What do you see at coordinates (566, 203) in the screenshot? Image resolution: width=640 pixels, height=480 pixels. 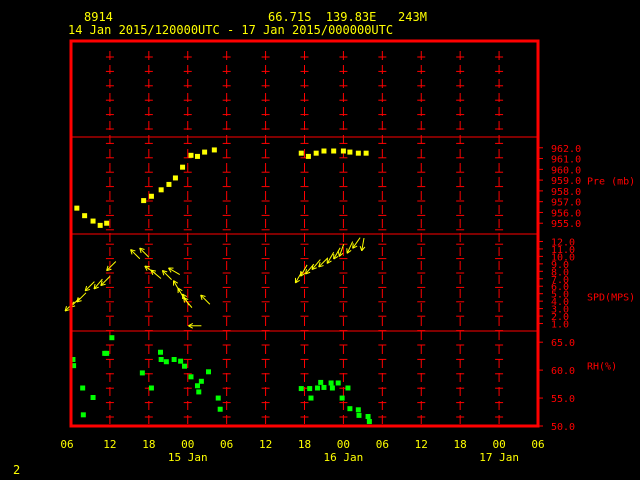 I see `y-tick-label: 957.0` at bounding box center [566, 203].